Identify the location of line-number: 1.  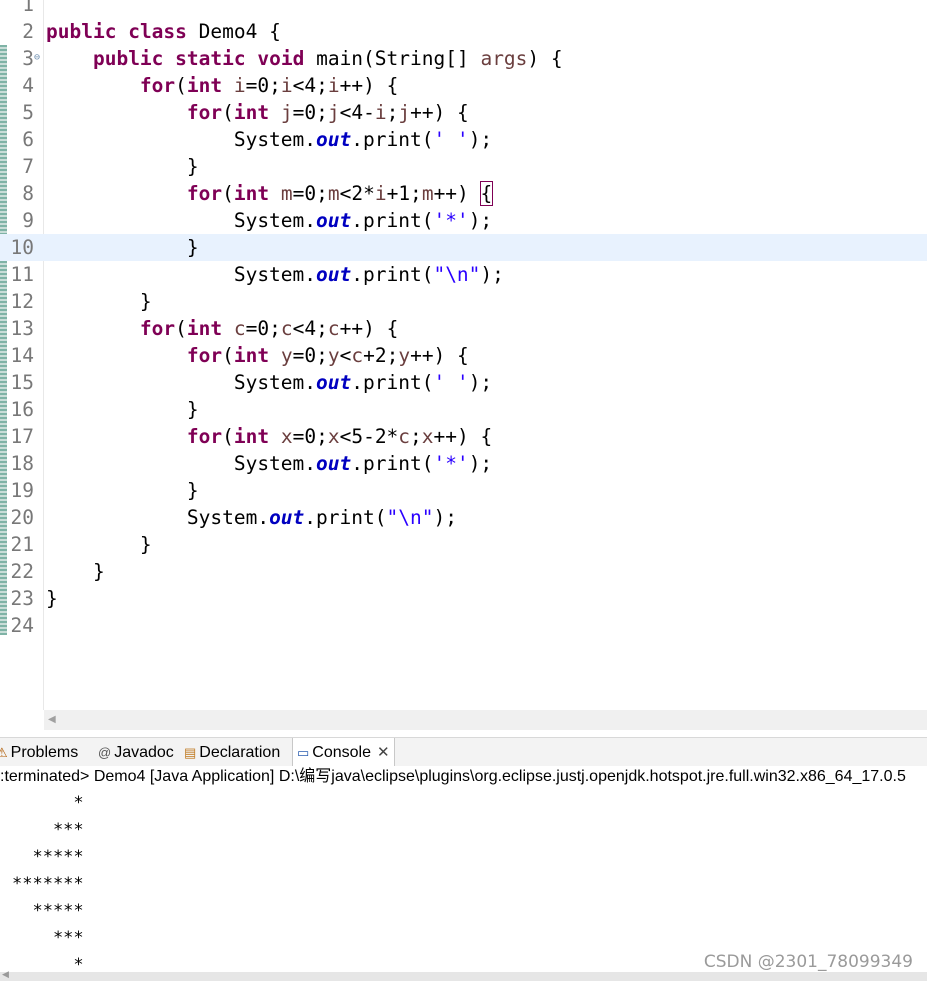
(28, 8).